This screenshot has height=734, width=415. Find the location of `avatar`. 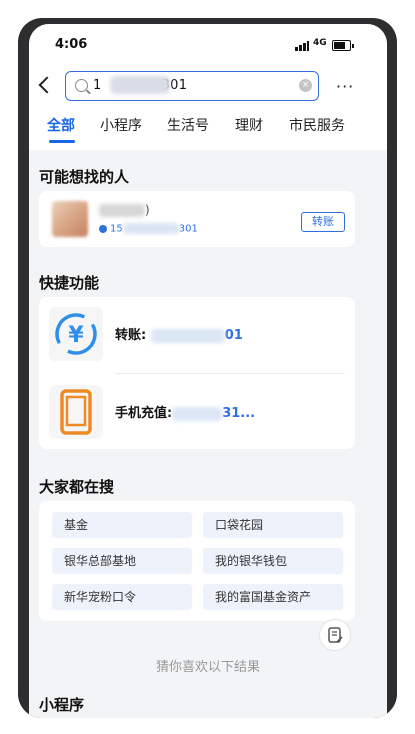

avatar is located at coordinates (70, 219).